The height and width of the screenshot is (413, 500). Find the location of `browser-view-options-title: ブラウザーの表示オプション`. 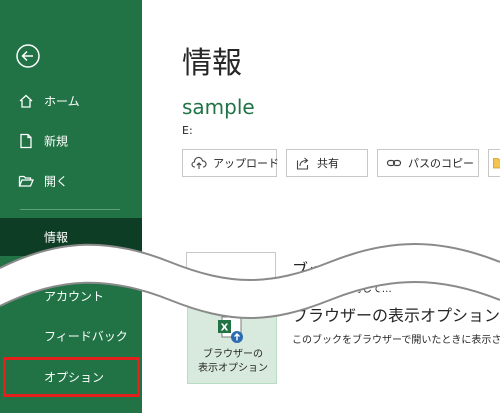

browser-view-options-title: ブラウザーの表示オプション is located at coordinates (396, 315).